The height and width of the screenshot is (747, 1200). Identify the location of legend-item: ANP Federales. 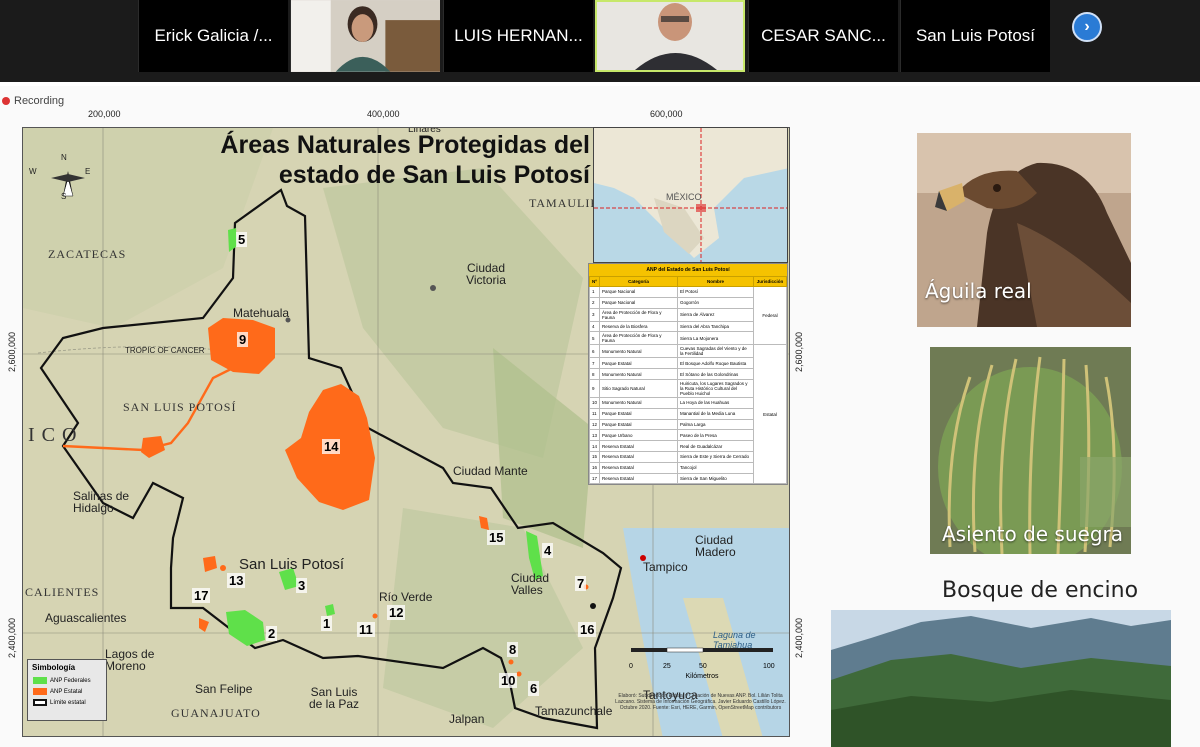
(67, 680).